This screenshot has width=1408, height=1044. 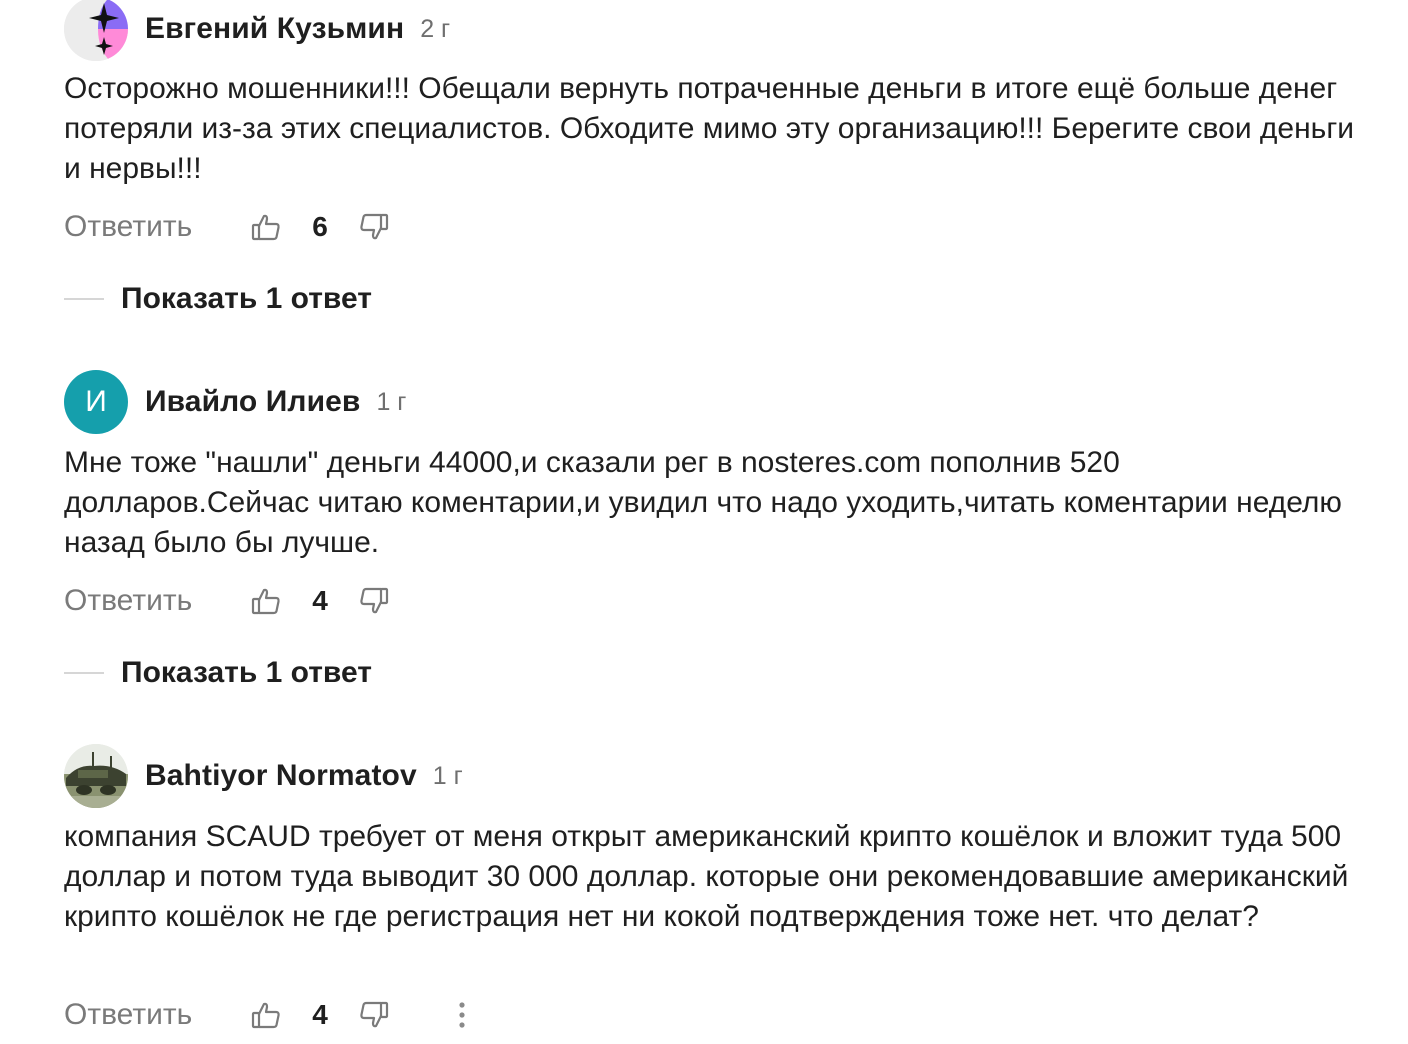 What do you see at coordinates (274, 29) in the screenshot?
I see `author-name: Евгений Кузьмин` at bounding box center [274, 29].